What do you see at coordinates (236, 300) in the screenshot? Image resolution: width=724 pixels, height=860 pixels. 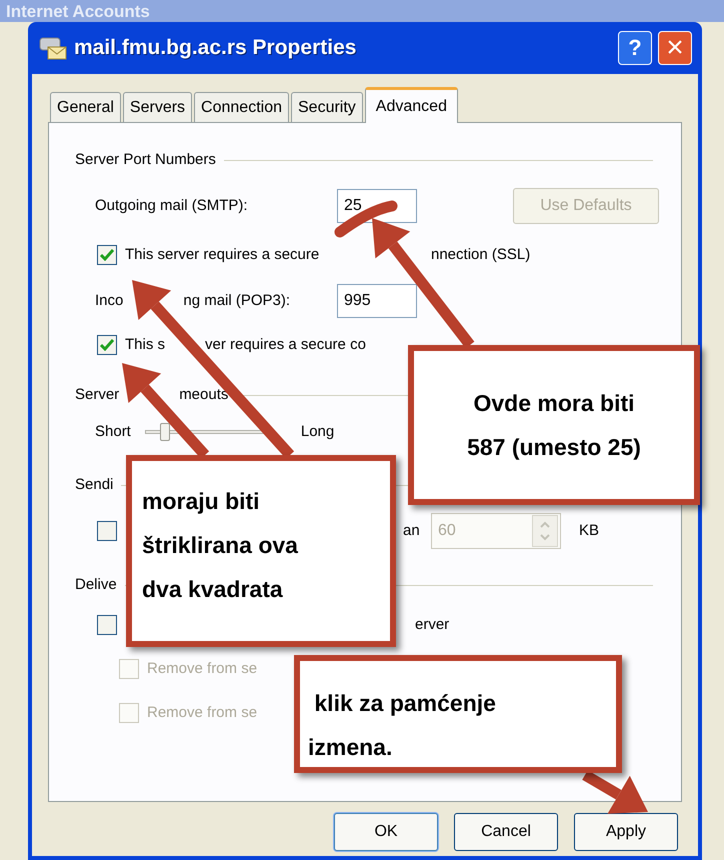 I see `field-label: ng mail (POP3):` at bounding box center [236, 300].